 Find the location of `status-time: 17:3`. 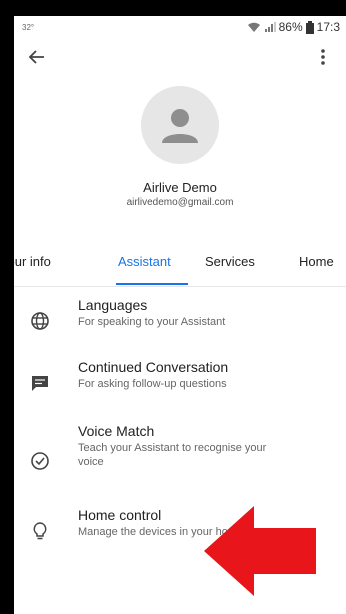

status-time: 17:3 is located at coordinates (328, 27).